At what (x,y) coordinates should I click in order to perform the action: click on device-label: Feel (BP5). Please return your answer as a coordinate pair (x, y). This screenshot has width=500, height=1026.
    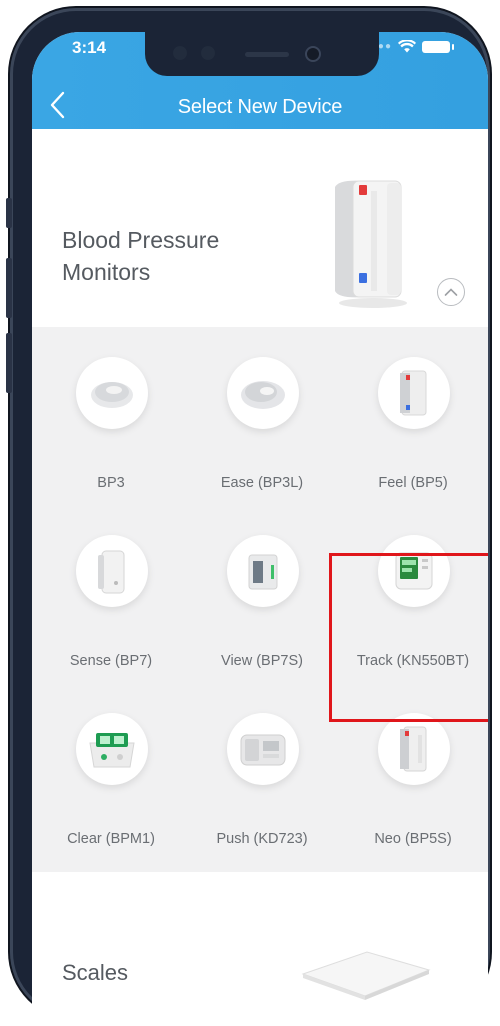
    Looking at the image, I should click on (413, 483).